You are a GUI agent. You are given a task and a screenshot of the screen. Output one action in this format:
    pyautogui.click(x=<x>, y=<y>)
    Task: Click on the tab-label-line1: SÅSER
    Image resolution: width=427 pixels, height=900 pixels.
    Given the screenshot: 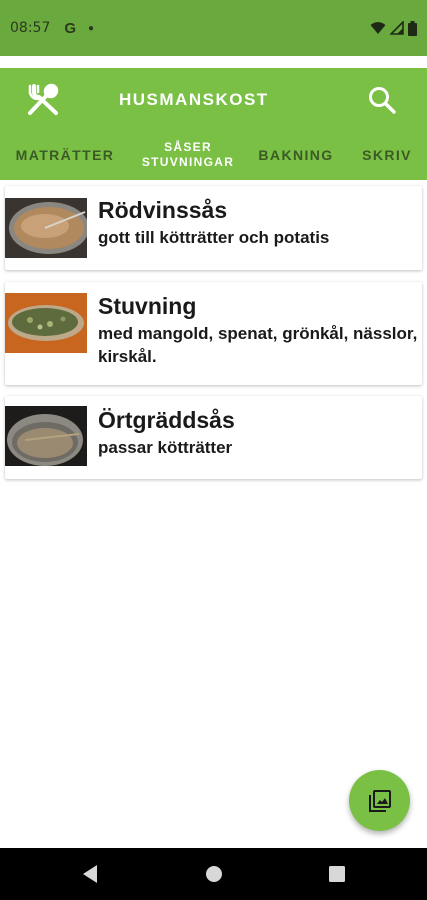 What is the action you would take?
    pyautogui.click(x=188, y=147)
    